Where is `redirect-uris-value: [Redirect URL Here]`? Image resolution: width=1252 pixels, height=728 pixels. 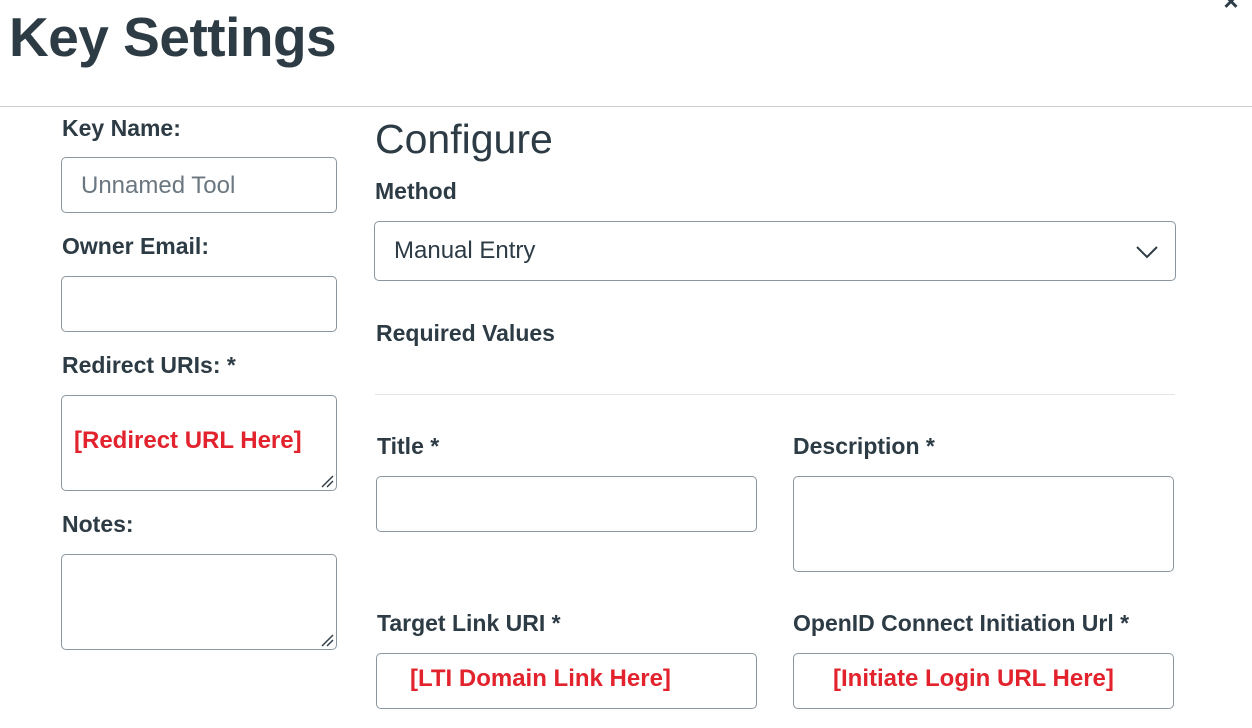 redirect-uris-value: [Redirect URL Here] is located at coordinates (188, 440).